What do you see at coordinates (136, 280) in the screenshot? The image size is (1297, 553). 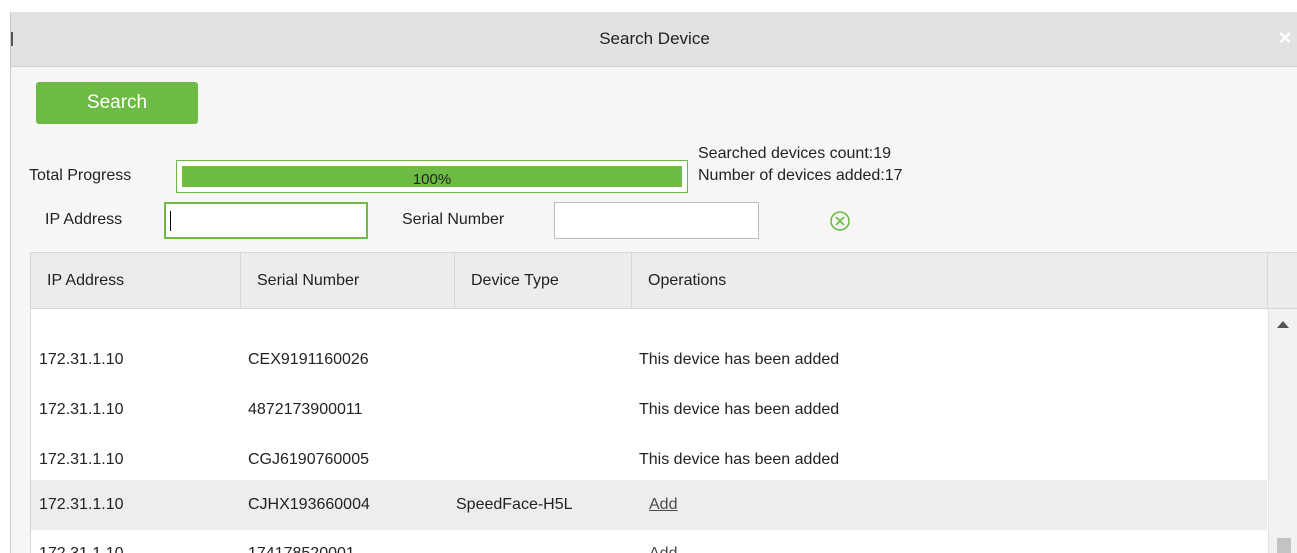 I see `column-header-ip-address: IP Address` at bounding box center [136, 280].